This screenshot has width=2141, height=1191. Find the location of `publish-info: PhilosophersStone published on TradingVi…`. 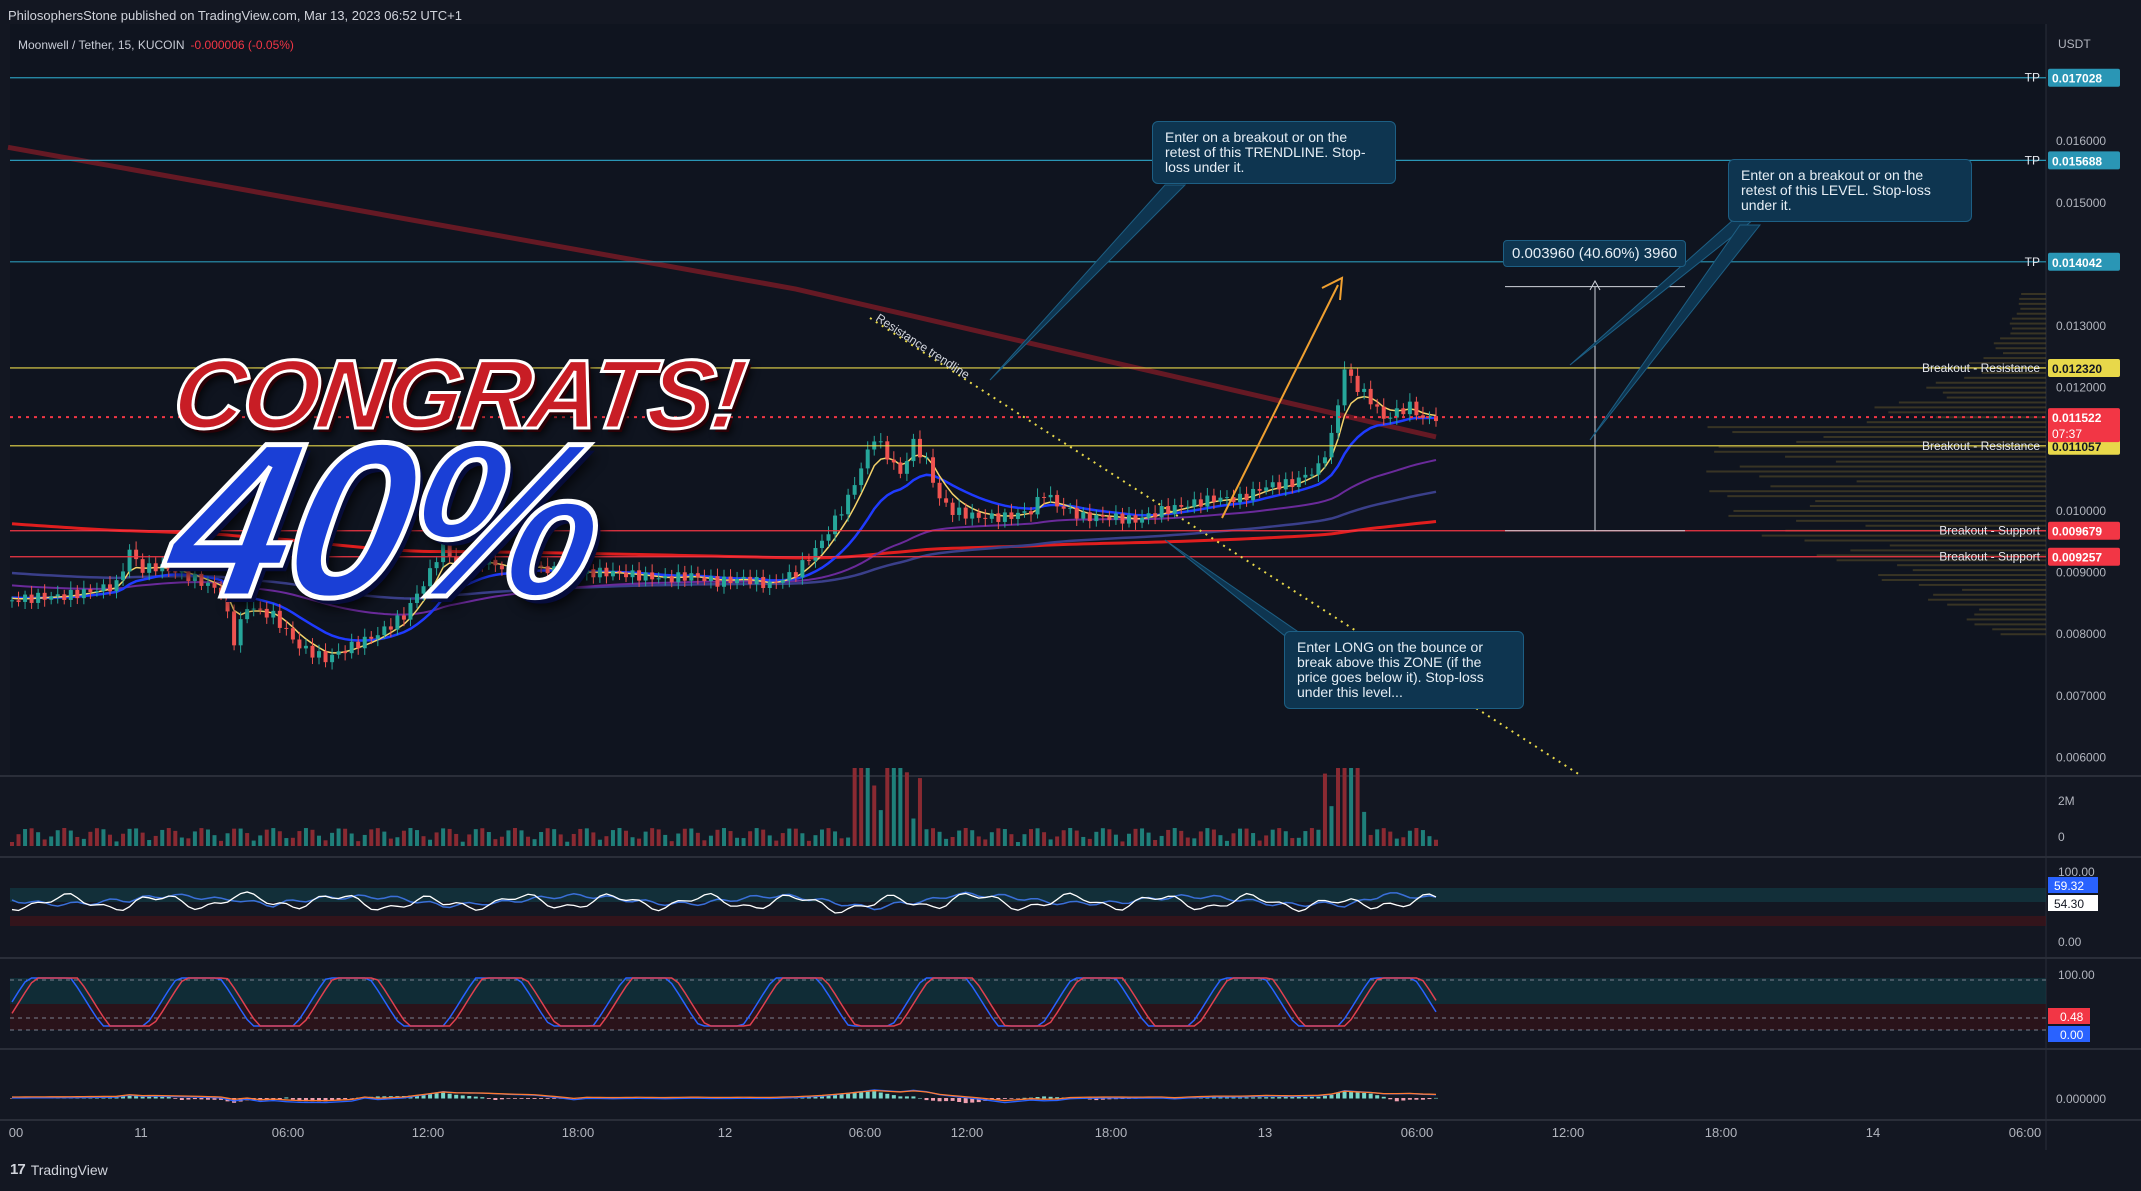

publish-info: PhilosophersStone published on TradingVi… is located at coordinates (235, 15).